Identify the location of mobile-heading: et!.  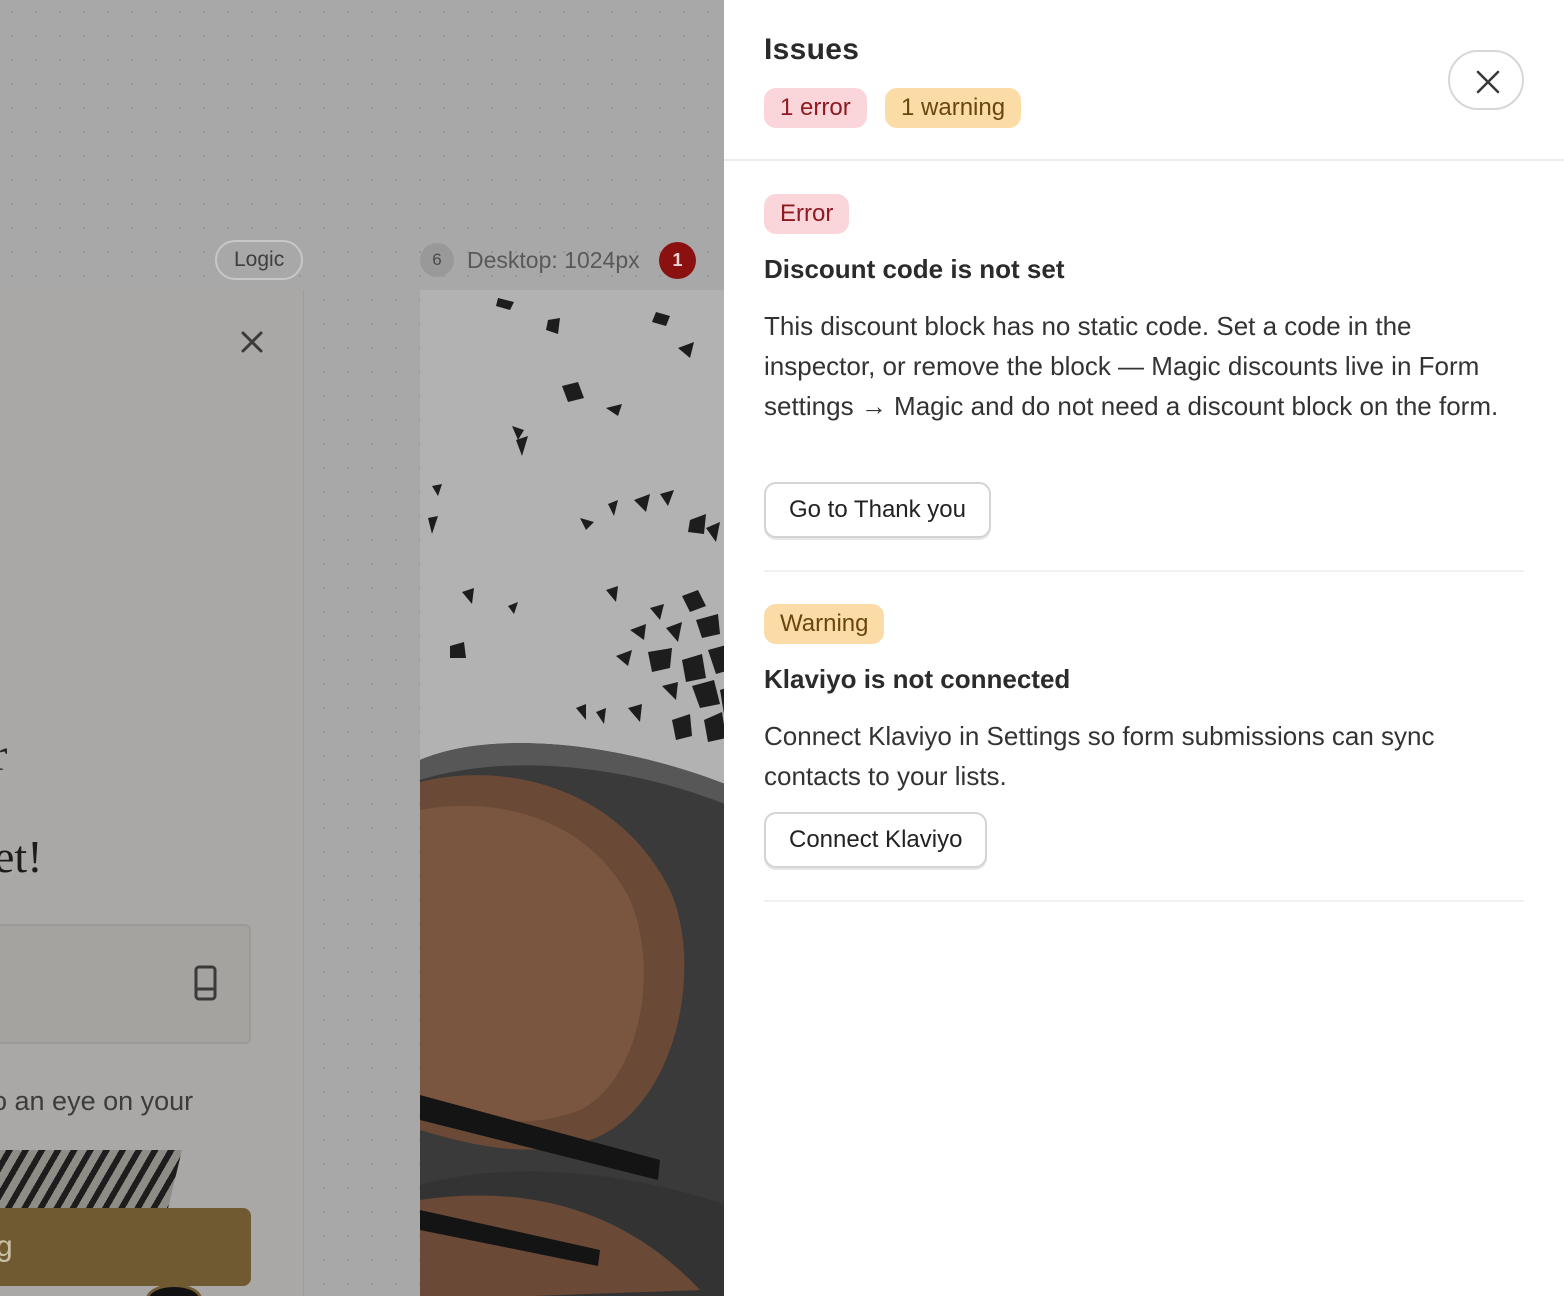
(21, 856).